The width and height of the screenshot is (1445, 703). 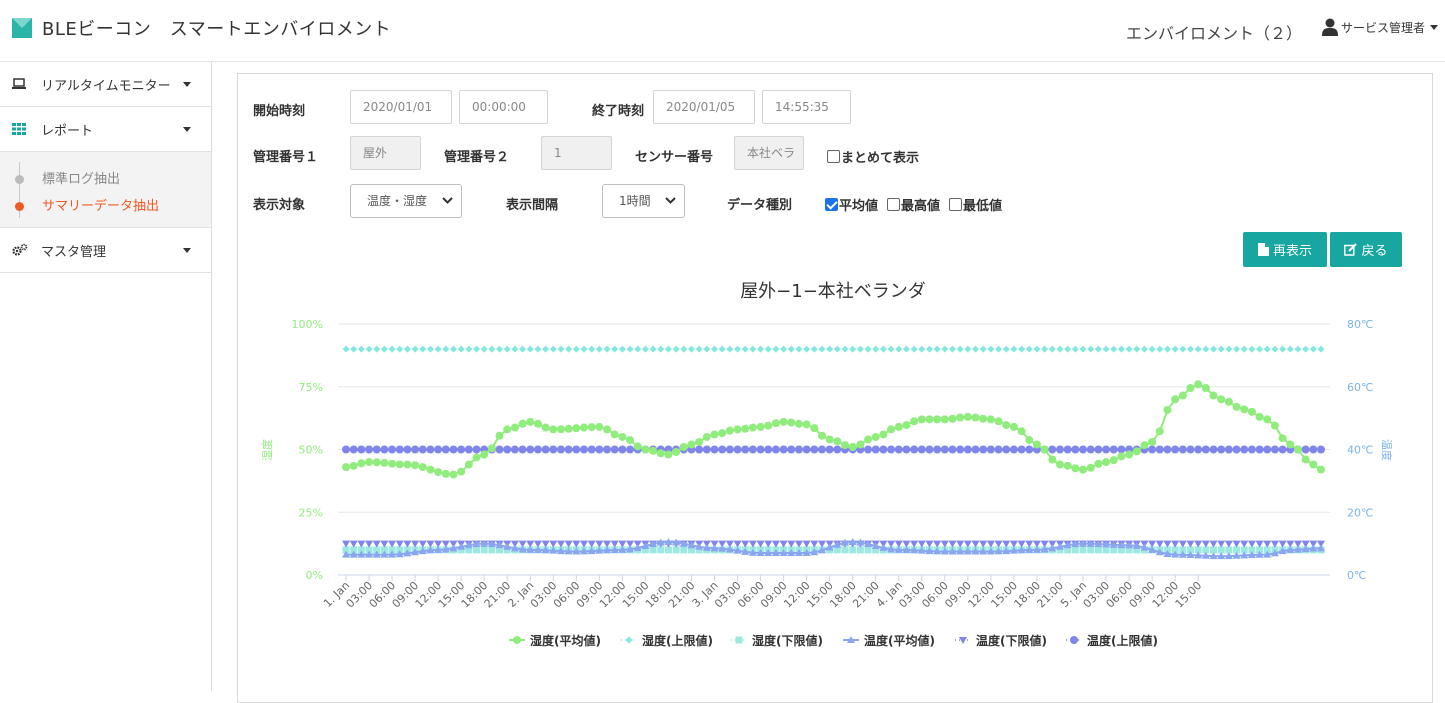 What do you see at coordinates (314, 575) in the screenshot?
I see `y-left-tick-label: 0%` at bounding box center [314, 575].